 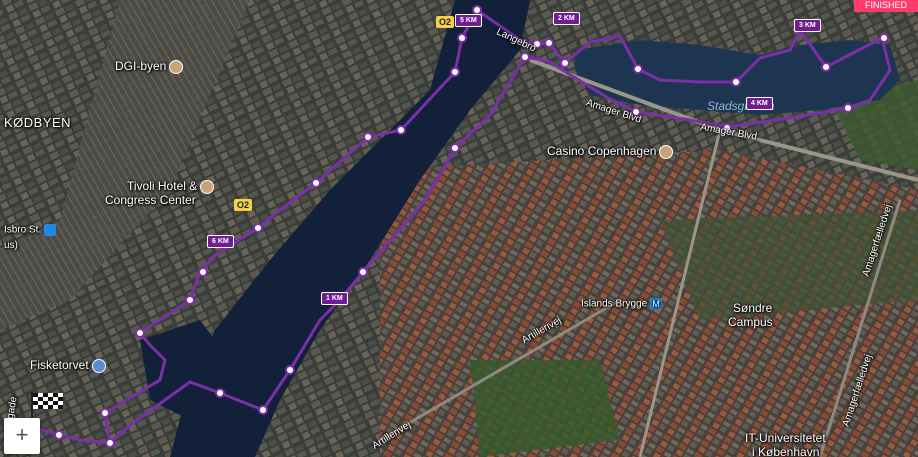 What do you see at coordinates (785, 438) in the screenshot?
I see `label-it-uni-1: IT-Universitetet` at bounding box center [785, 438].